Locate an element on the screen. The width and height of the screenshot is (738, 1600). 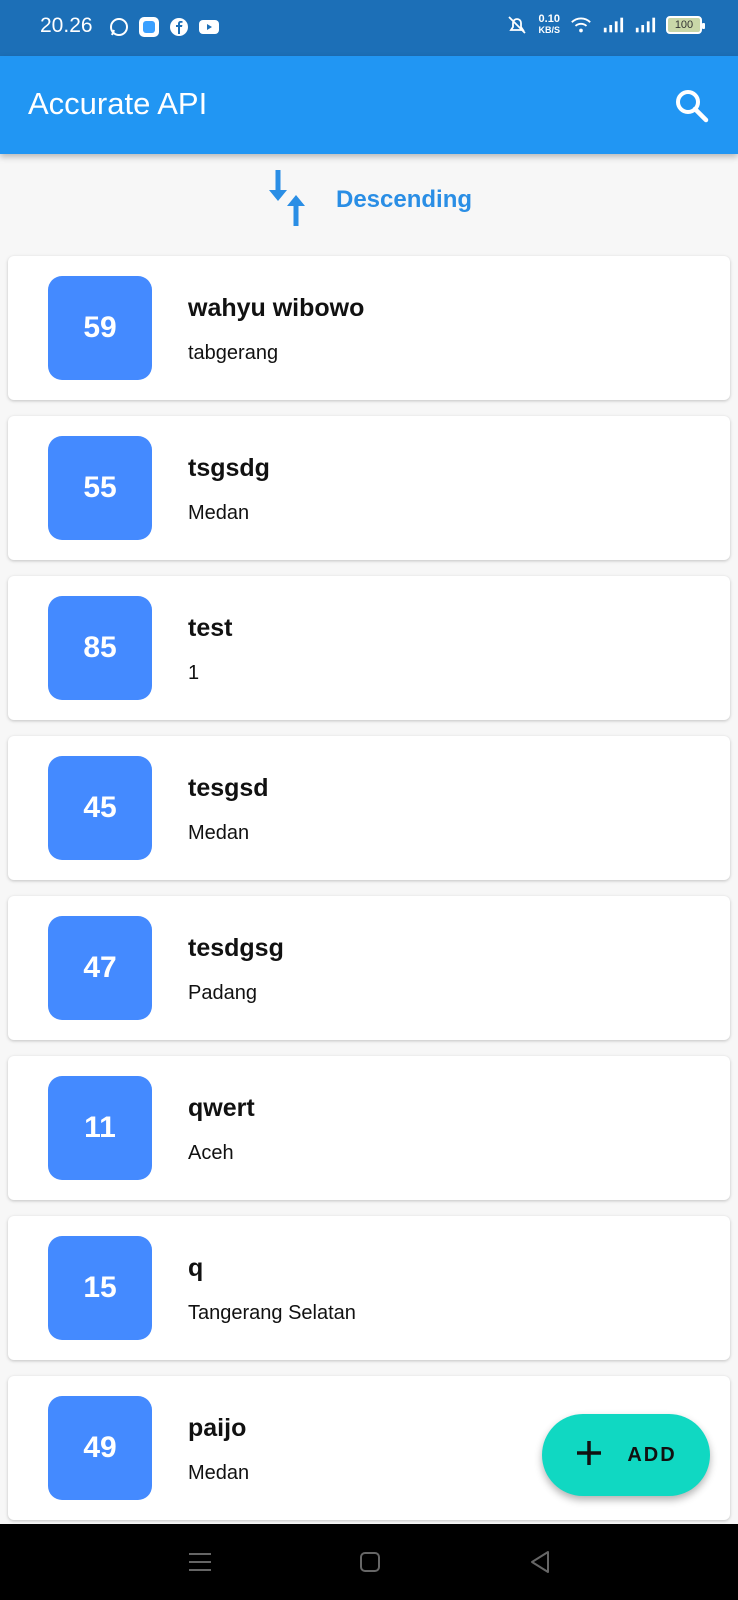
system-status-icons: 0.10 KB/S 100 is located at coordinates (605, 25).